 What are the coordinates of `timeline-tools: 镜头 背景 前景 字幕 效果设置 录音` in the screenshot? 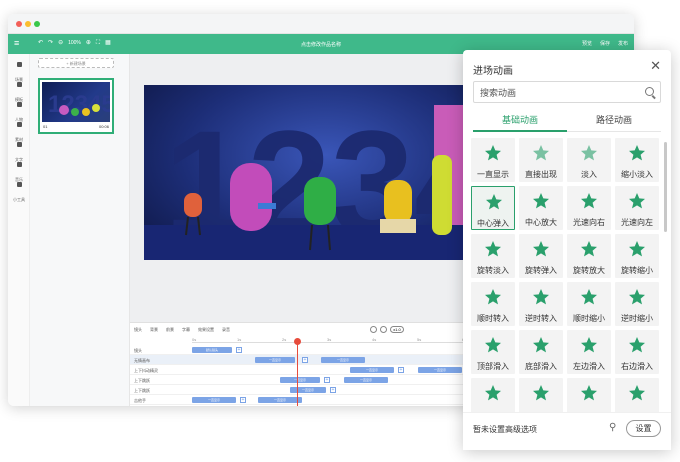 It's located at (182, 330).